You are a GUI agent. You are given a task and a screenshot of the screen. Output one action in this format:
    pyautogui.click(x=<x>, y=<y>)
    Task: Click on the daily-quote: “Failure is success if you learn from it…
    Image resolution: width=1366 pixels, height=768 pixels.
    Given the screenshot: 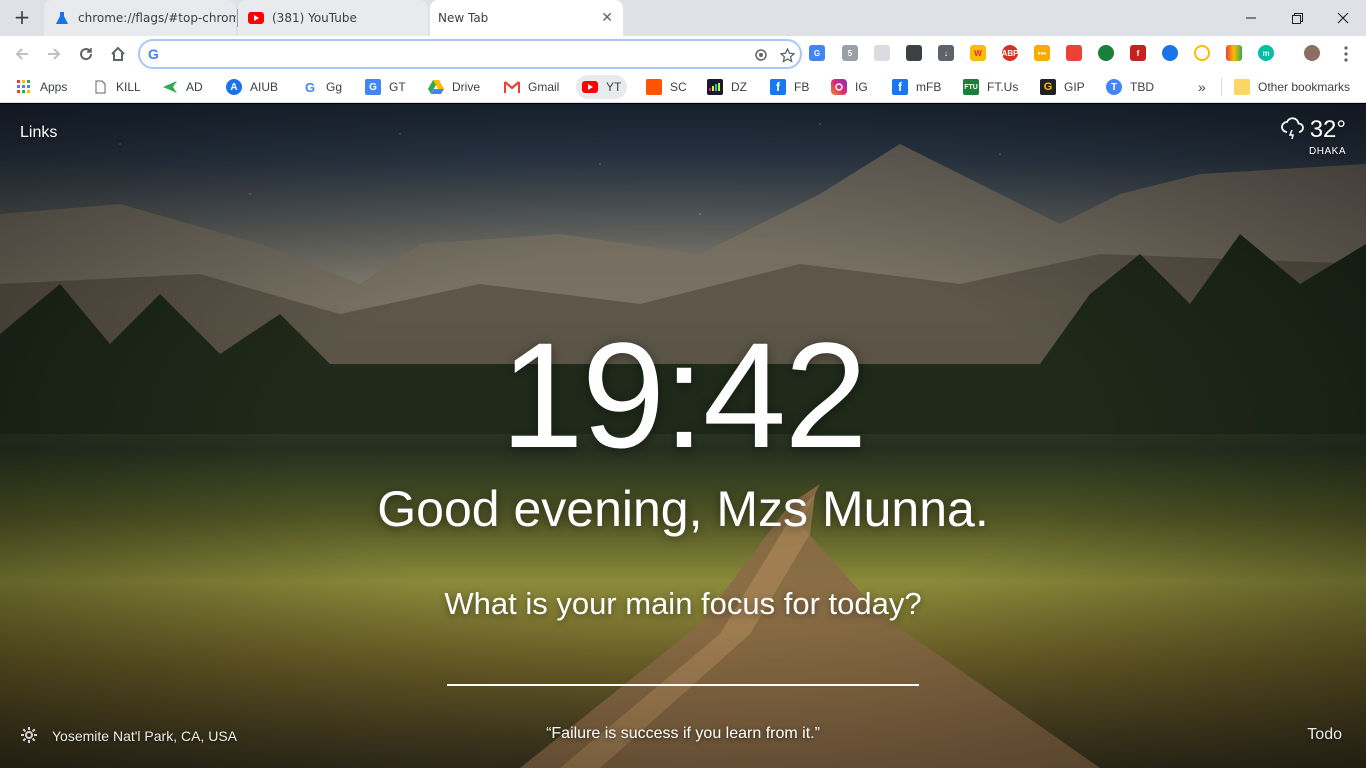 What is the action you would take?
    pyautogui.click(x=683, y=734)
    